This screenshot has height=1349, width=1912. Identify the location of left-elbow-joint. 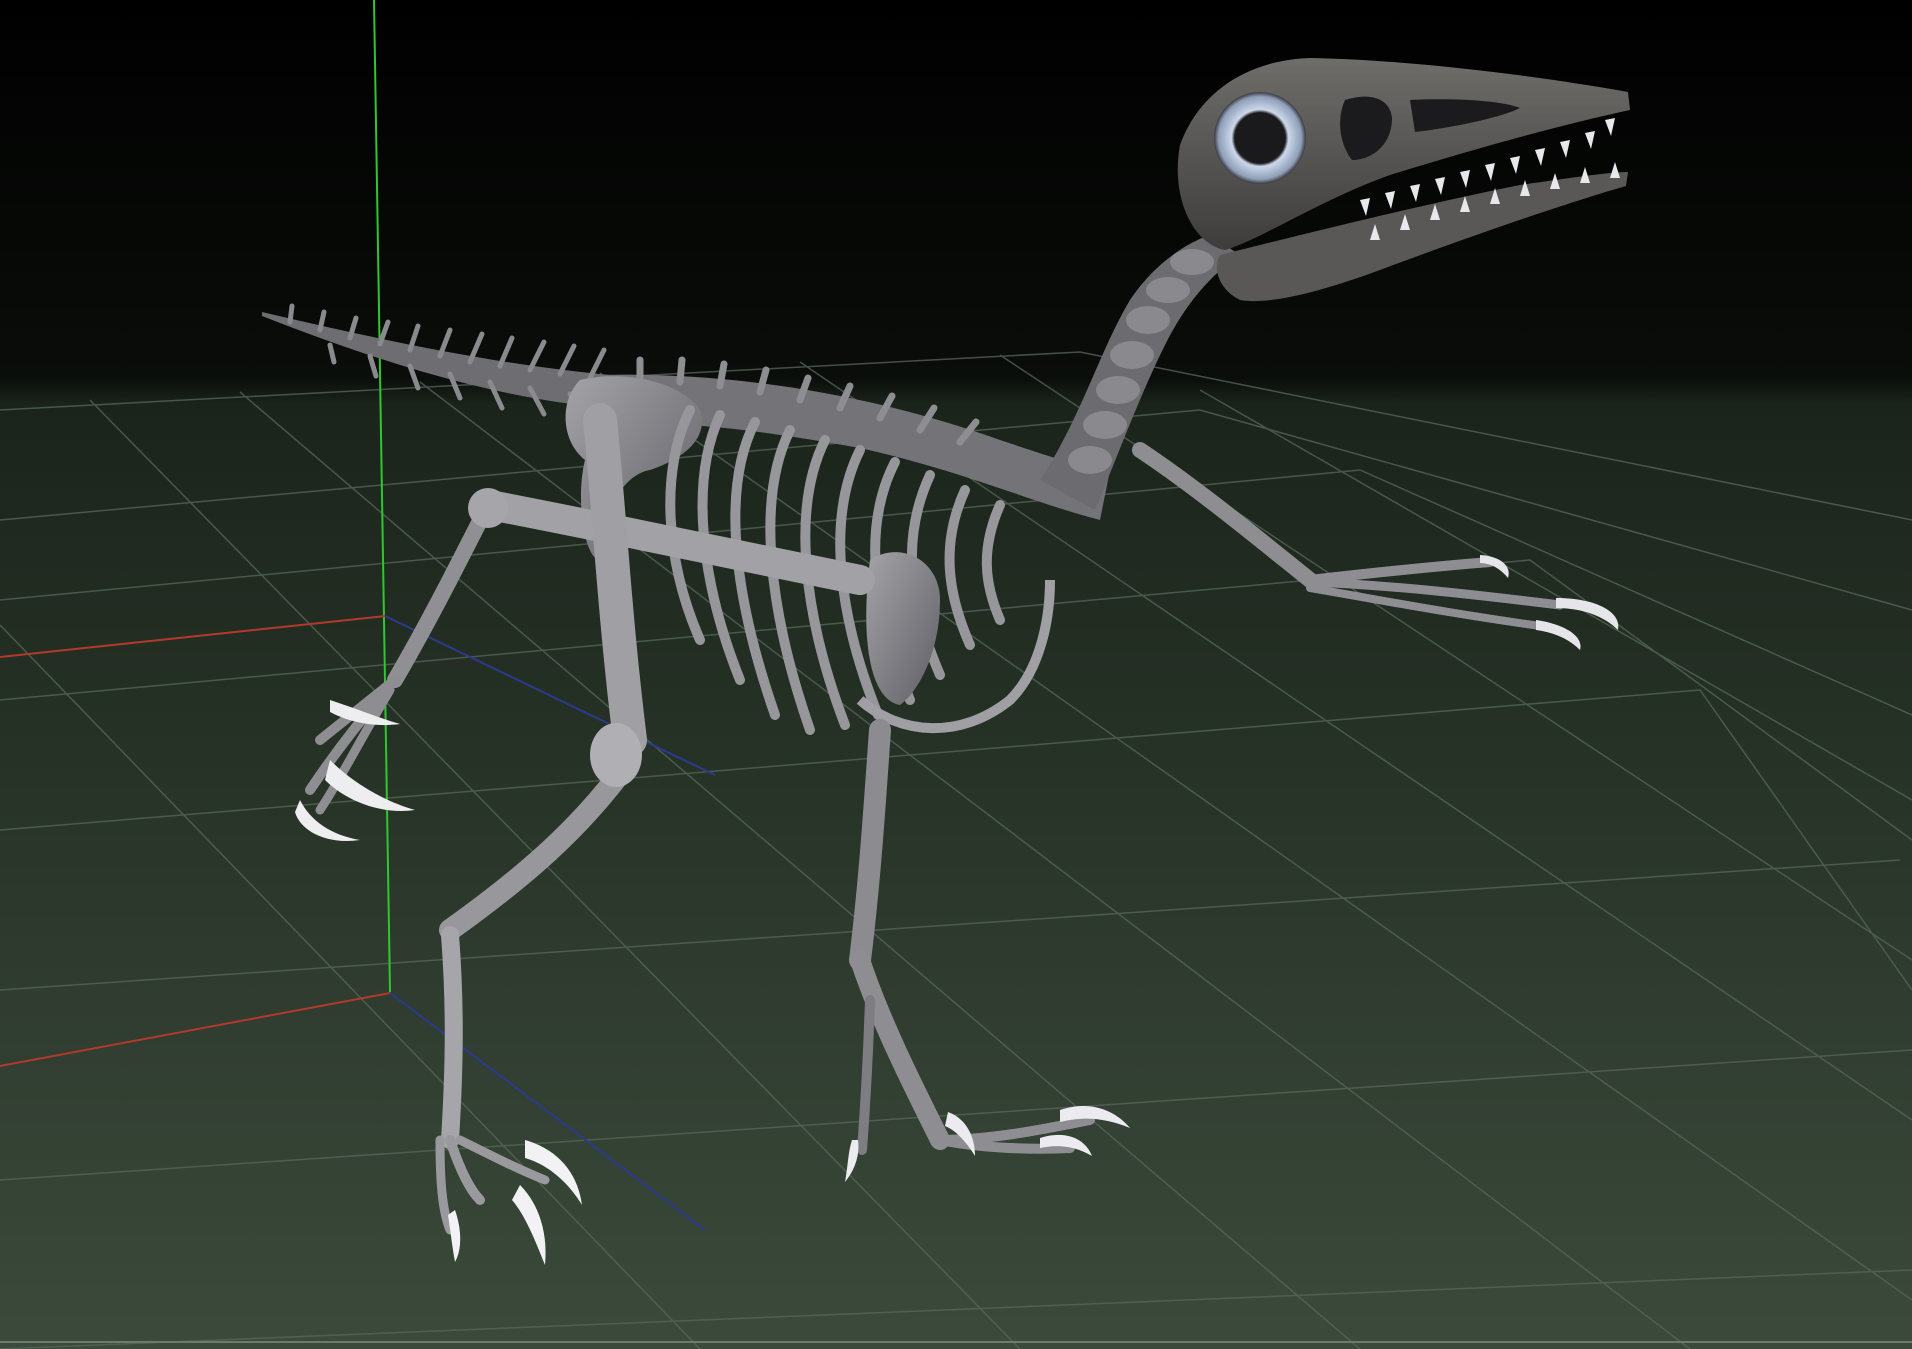
(488, 508).